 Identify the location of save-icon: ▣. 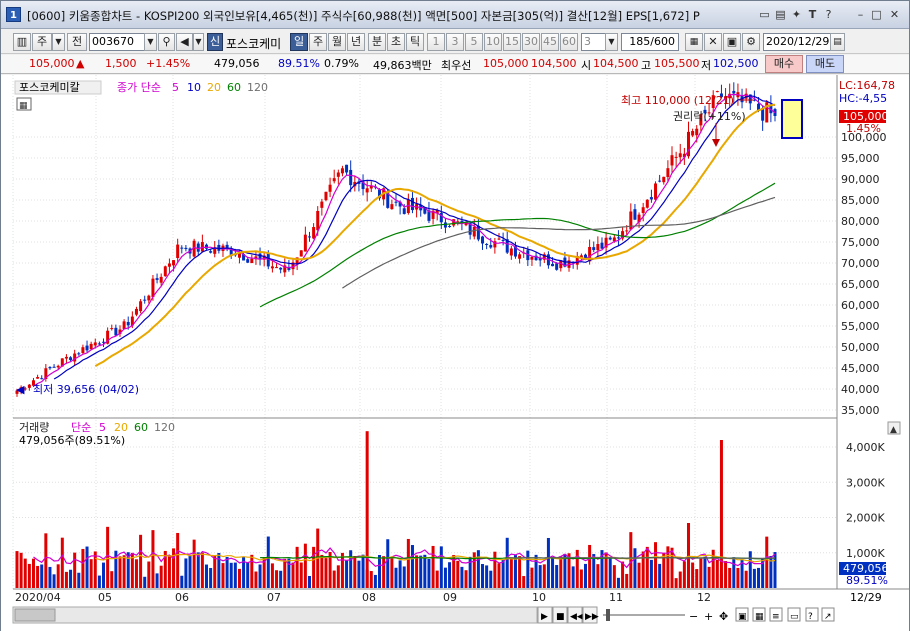
(732, 42).